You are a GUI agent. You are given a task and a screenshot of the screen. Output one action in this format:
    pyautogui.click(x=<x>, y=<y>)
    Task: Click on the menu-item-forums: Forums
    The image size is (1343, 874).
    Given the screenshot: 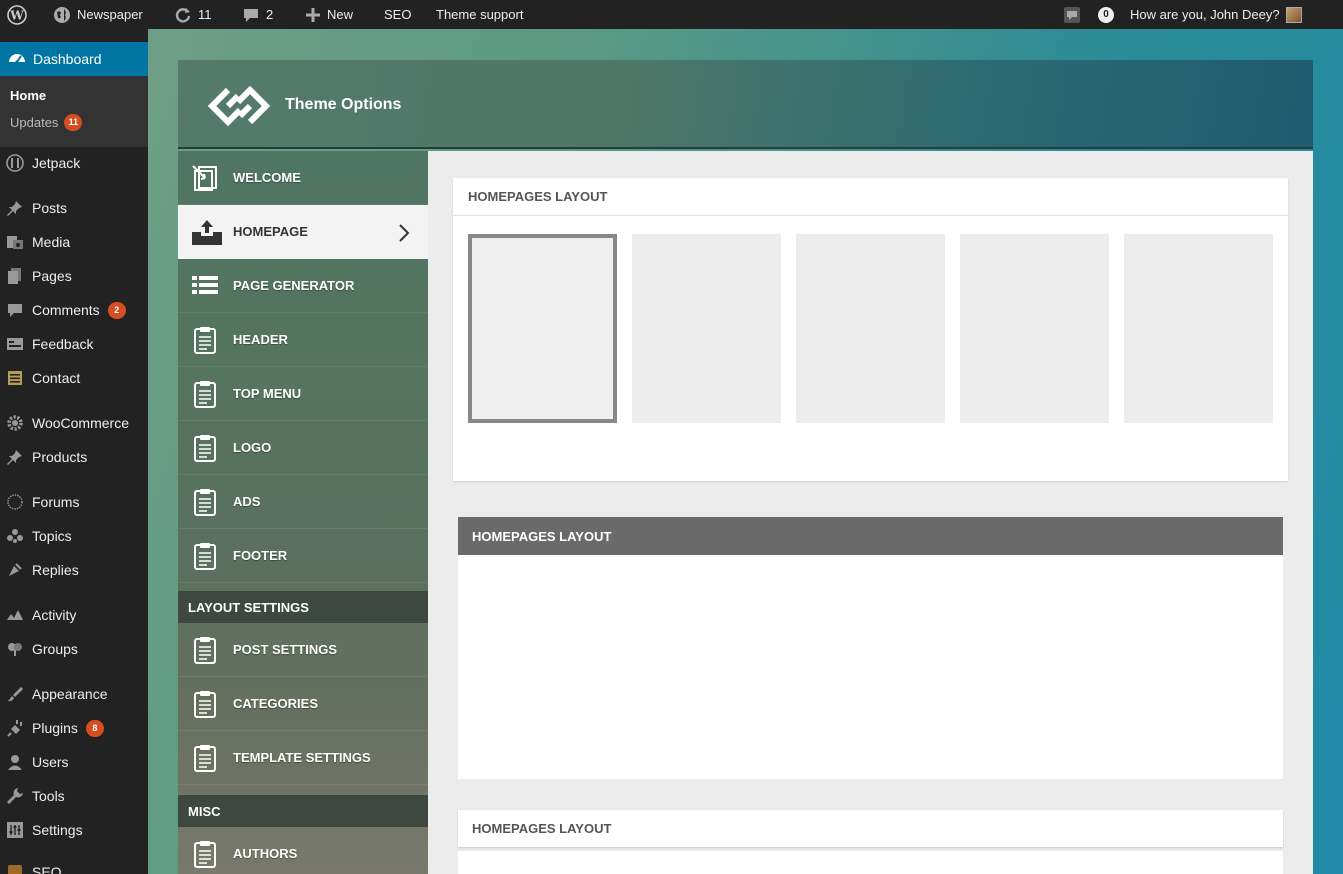 What is the action you would take?
    pyautogui.click(x=74, y=502)
    